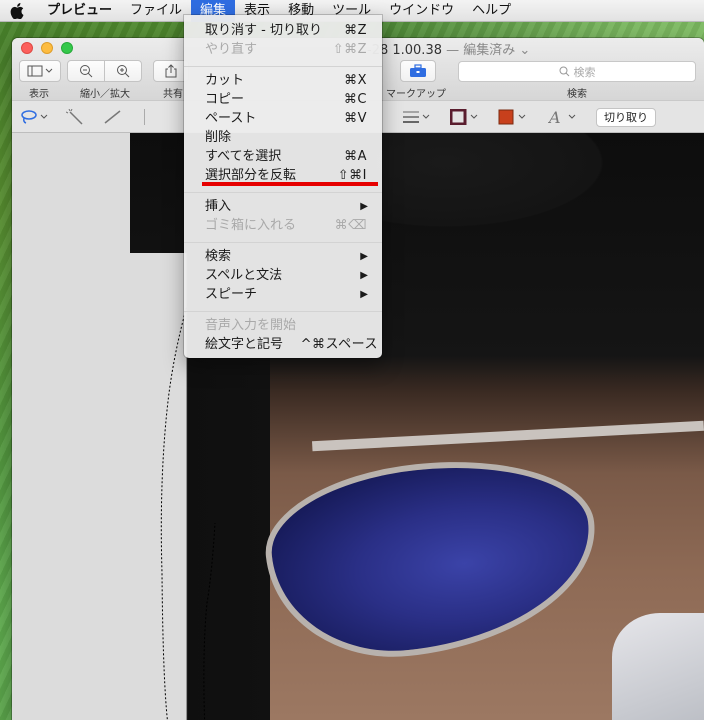 Image resolution: width=704 pixels, height=720 pixels. I want to click on markup-button, so click(418, 71).